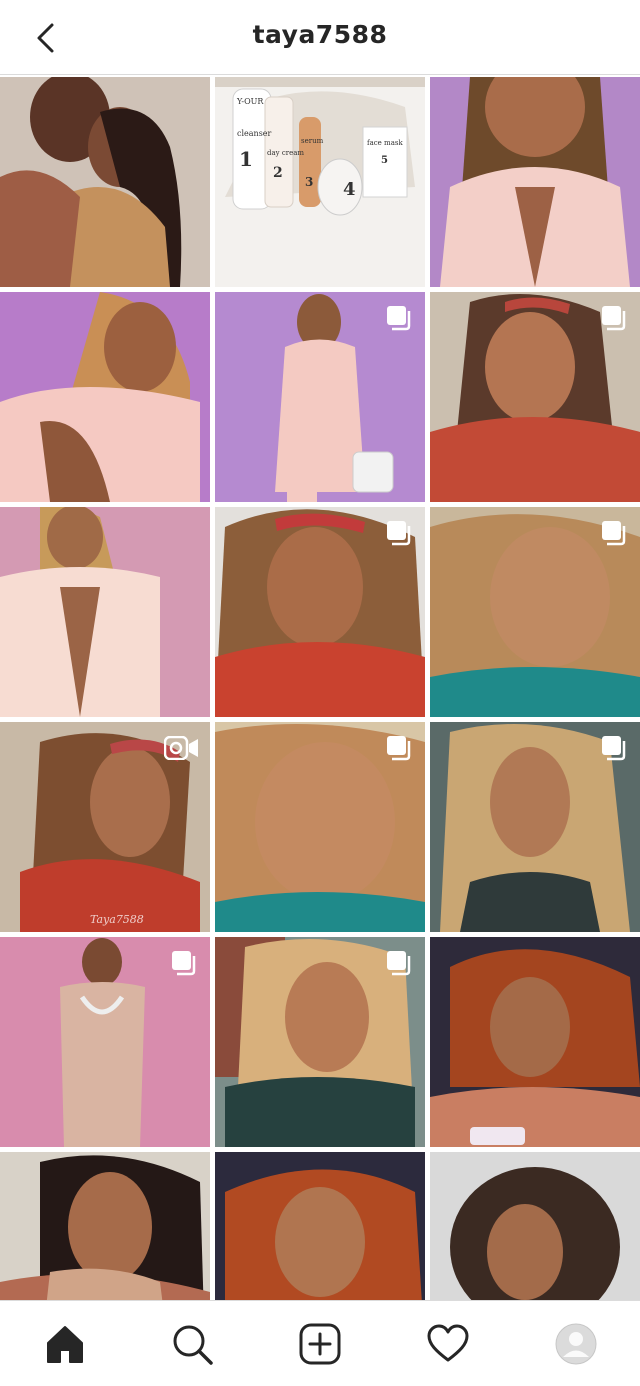  What do you see at coordinates (385, 143) in the screenshot?
I see `product-label: face mask` at bounding box center [385, 143].